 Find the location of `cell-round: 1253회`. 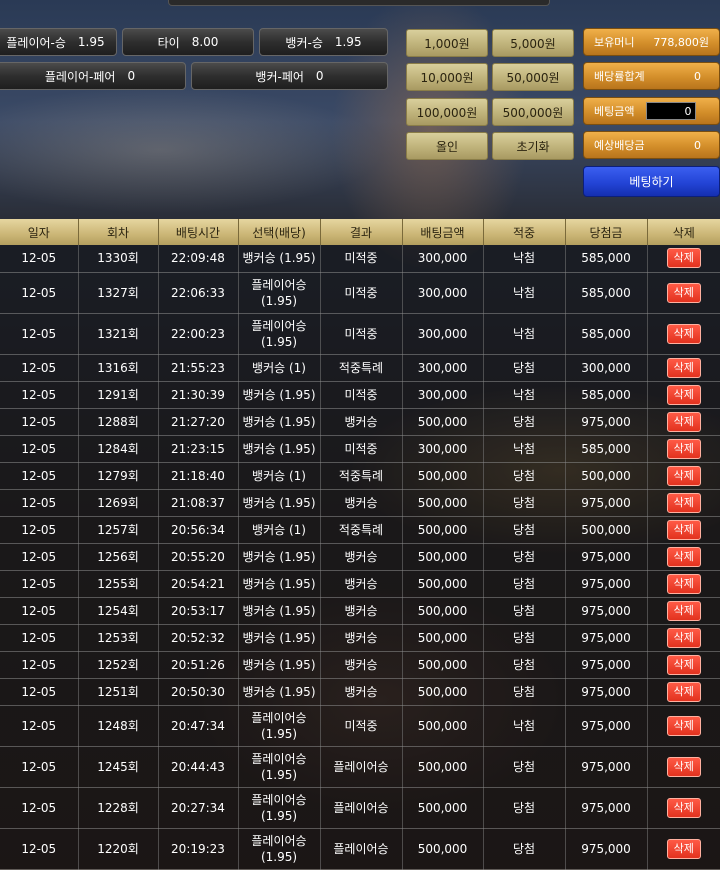

cell-round: 1253회 is located at coordinates (118, 638).